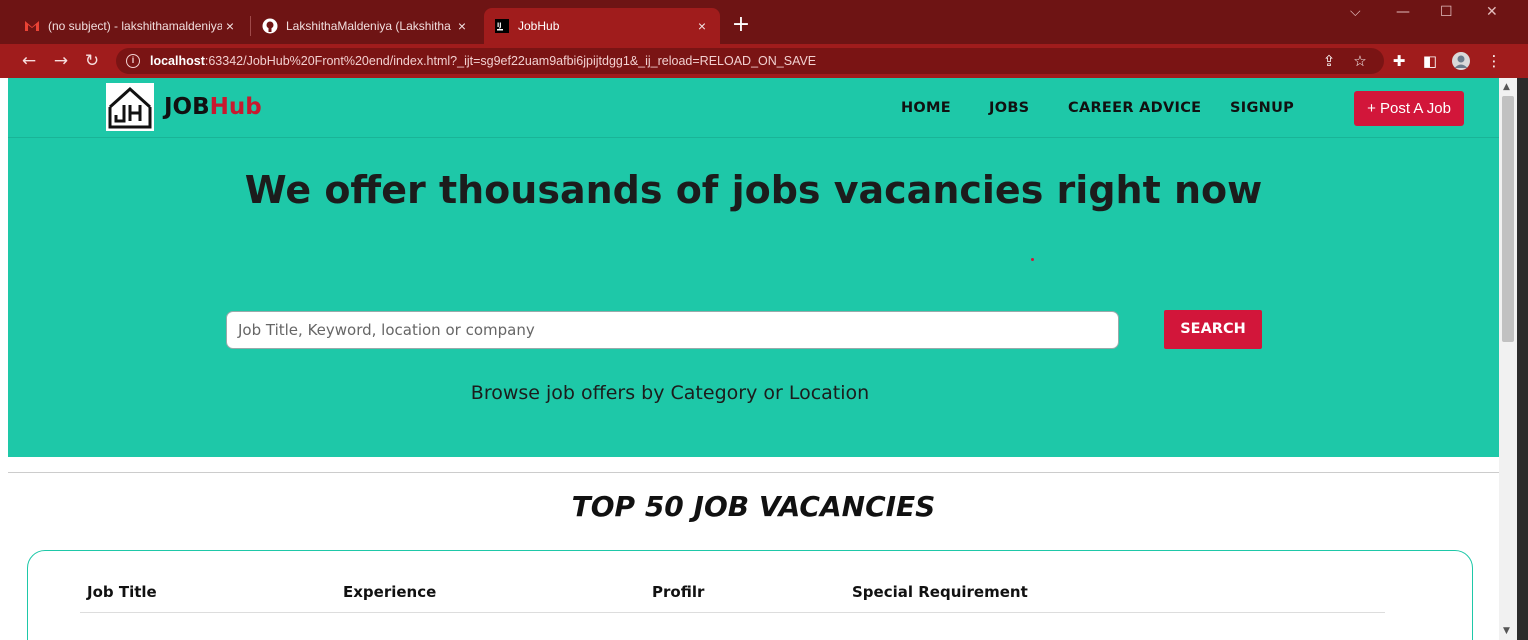 The image size is (1528, 640). I want to click on gmail-icon, so click(32, 26).